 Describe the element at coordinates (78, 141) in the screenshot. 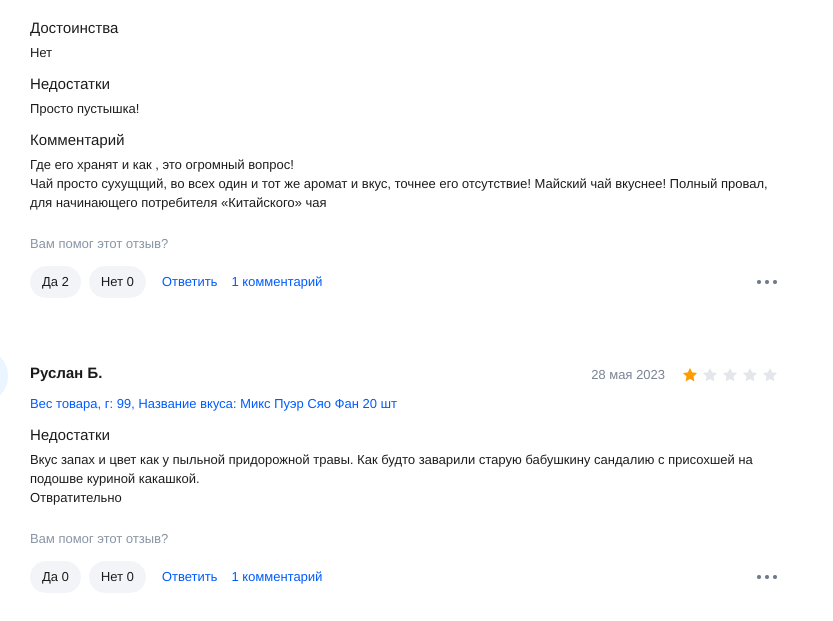

I see `section-title: Комментарий` at that location.